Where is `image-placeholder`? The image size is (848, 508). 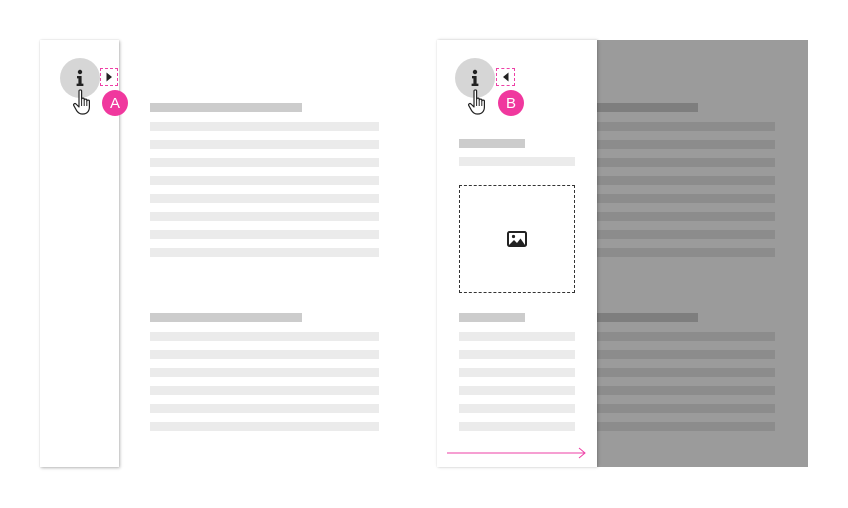 image-placeholder is located at coordinates (517, 239).